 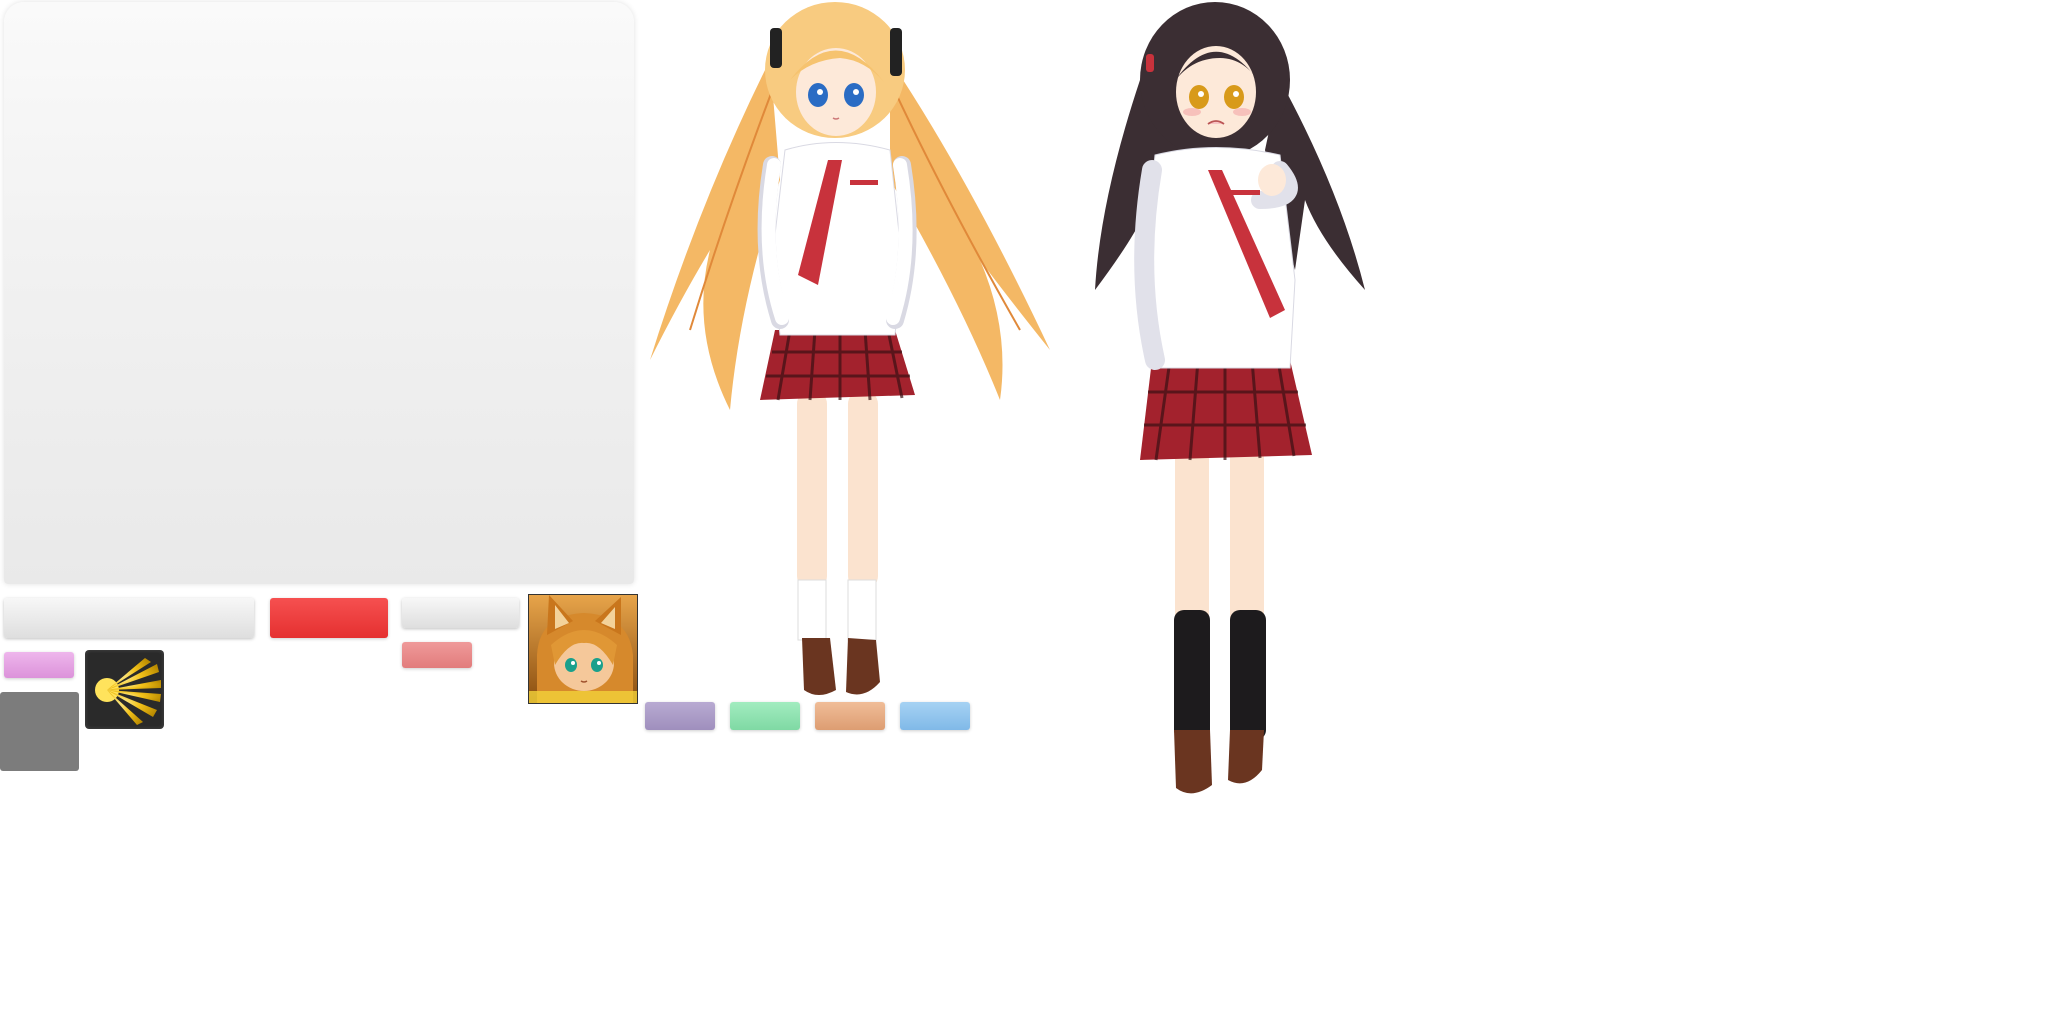 I want to click on light-burst-glyph, so click(x=128, y=691).